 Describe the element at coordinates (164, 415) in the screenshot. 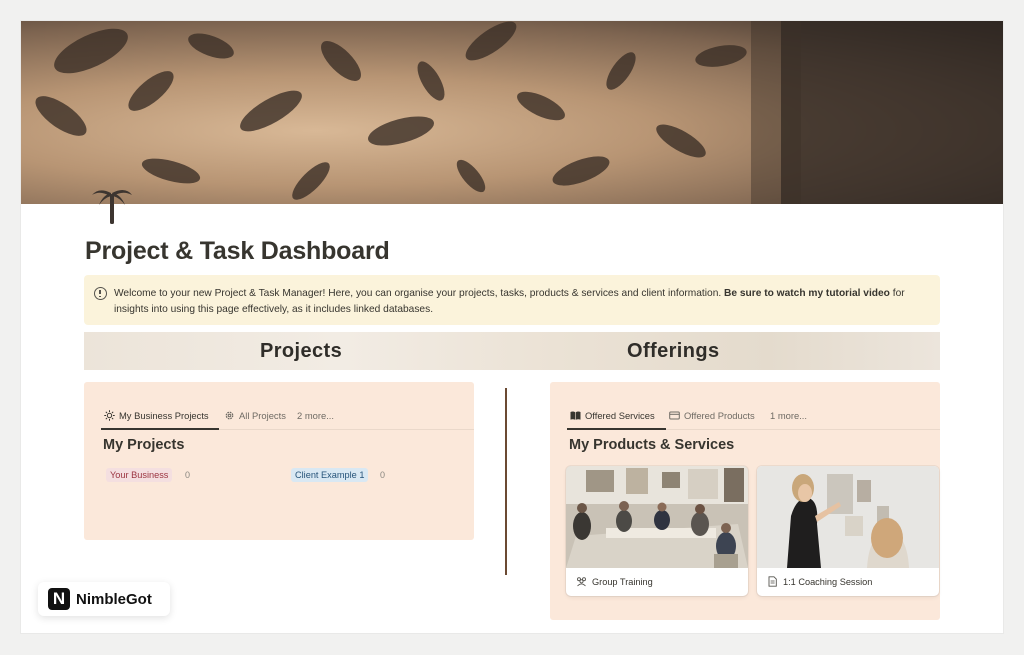

I see `tab-label: My Business Projects` at that location.